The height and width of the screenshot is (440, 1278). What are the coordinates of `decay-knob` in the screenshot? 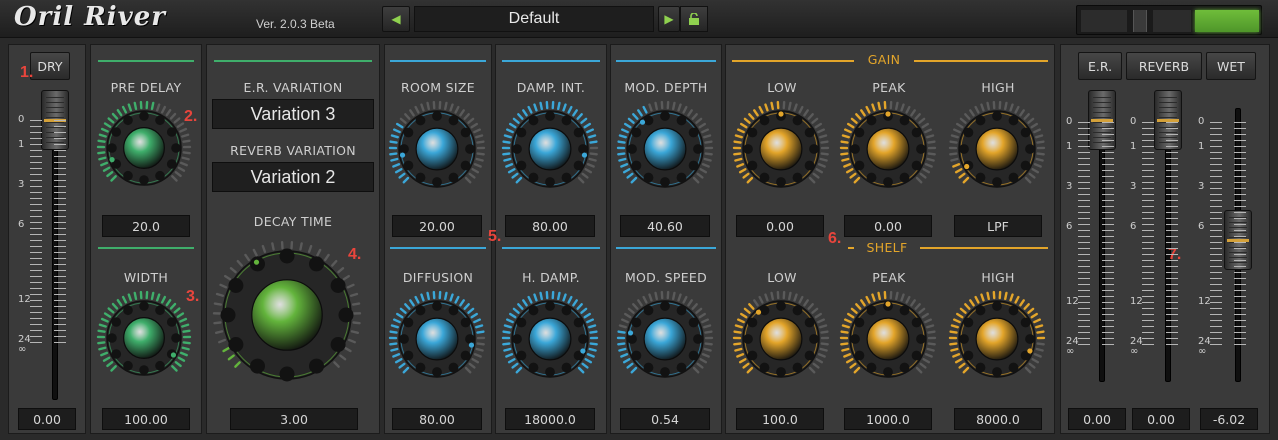 It's located at (287, 315).